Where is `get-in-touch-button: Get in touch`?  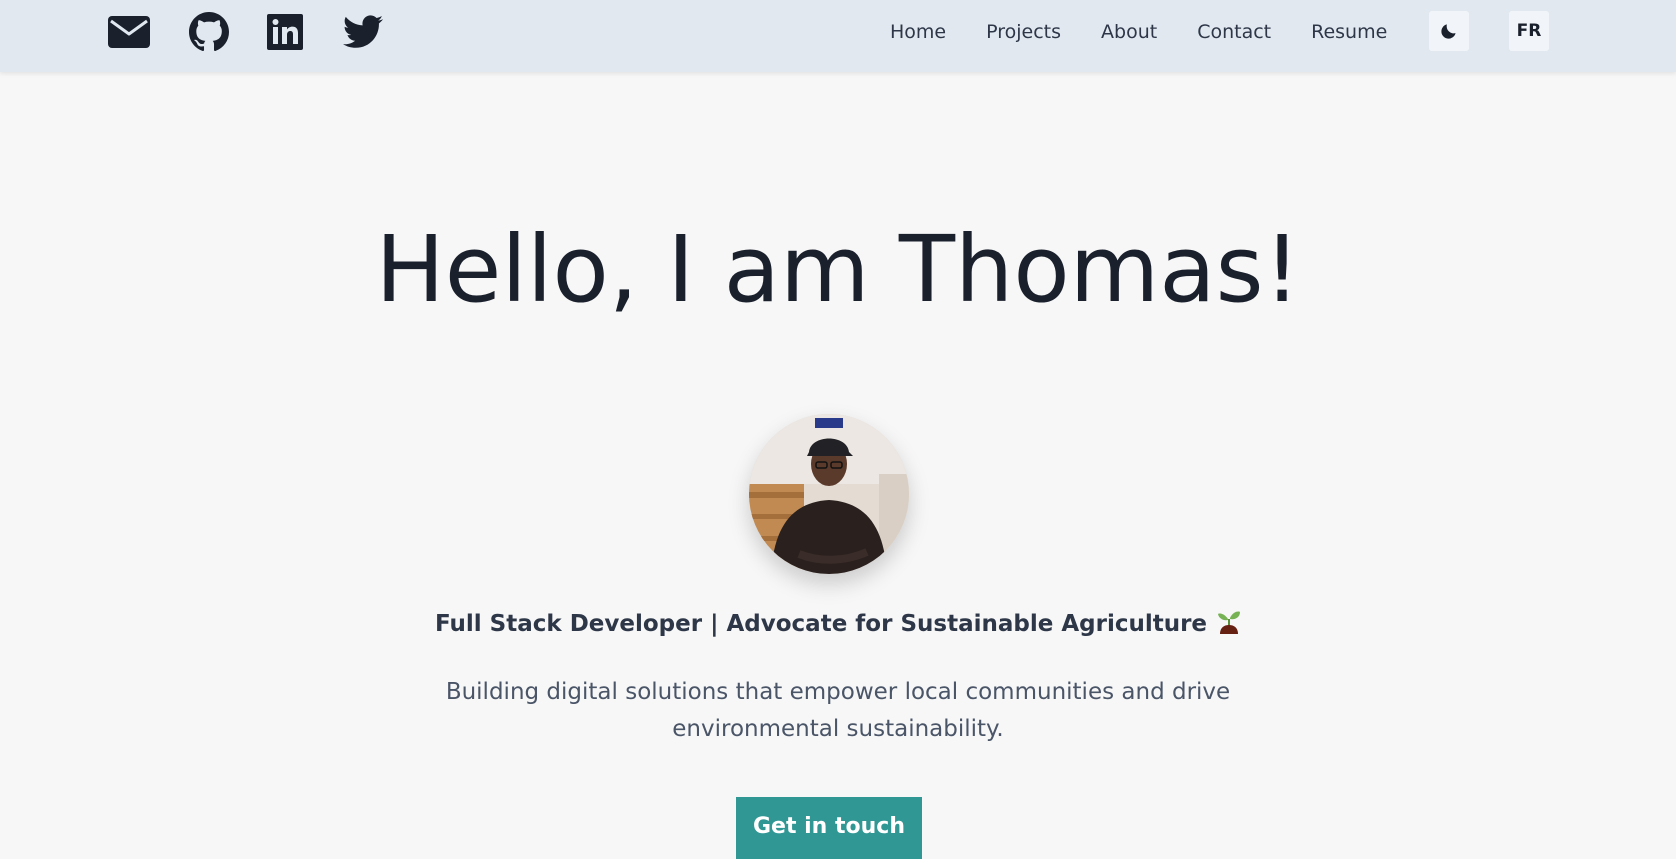
get-in-touch-button: Get in touch is located at coordinates (829, 828).